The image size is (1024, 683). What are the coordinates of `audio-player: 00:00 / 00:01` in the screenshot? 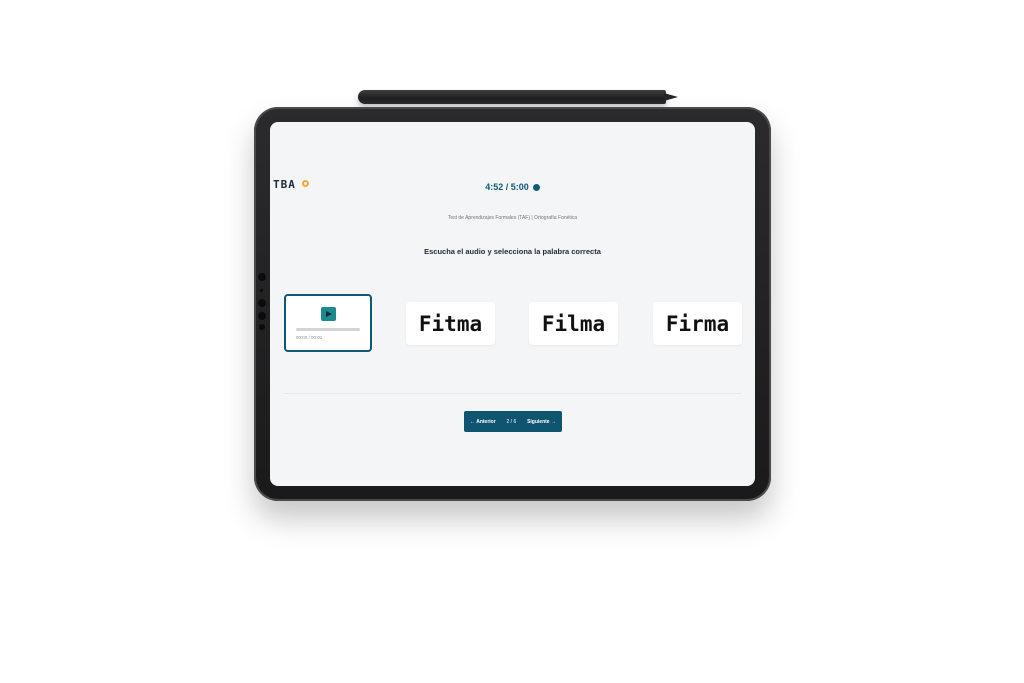 It's located at (328, 323).